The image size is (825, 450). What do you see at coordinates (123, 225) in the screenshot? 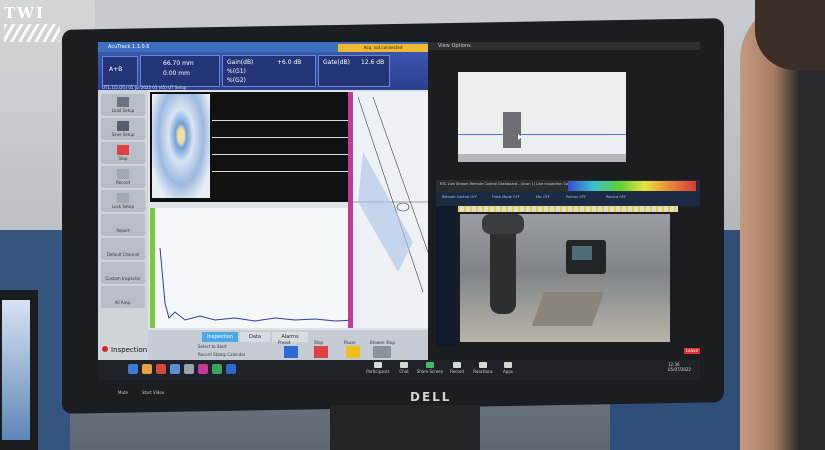
I see `report-button: Report` at bounding box center [123, 225].